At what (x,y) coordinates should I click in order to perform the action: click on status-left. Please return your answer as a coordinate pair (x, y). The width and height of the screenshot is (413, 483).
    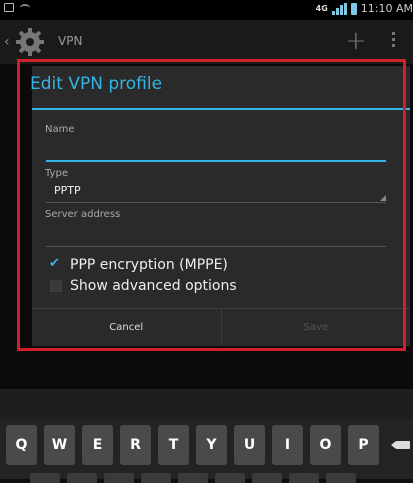
    Looking at the image, I should click on (17, 7).